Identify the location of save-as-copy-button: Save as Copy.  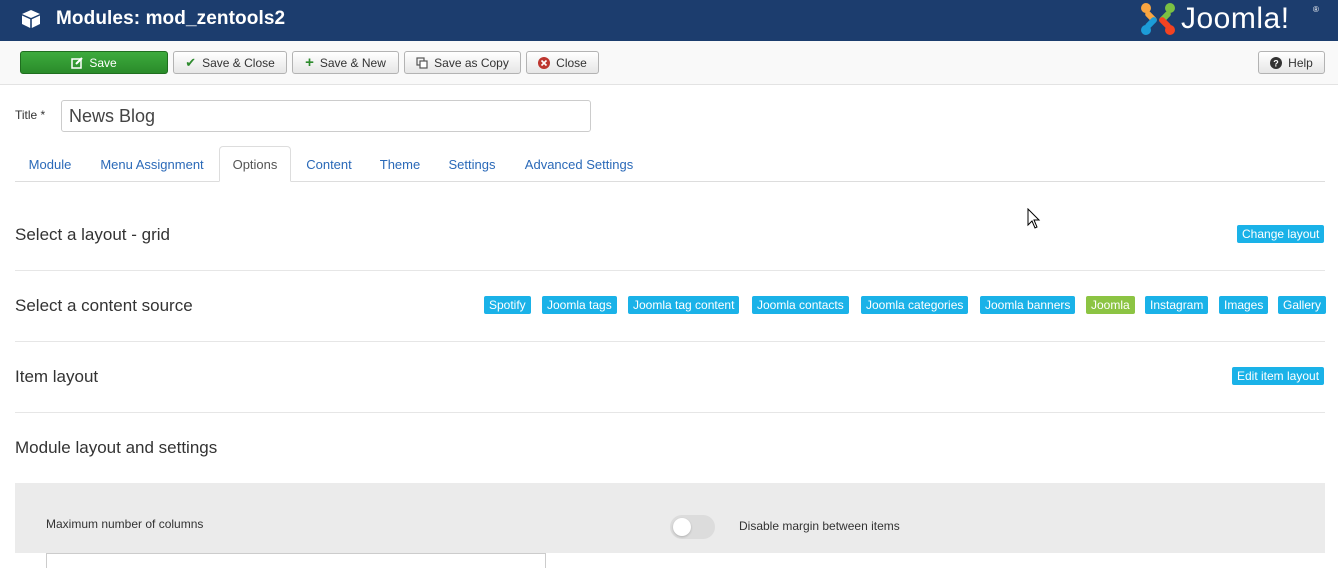
(462, 62).